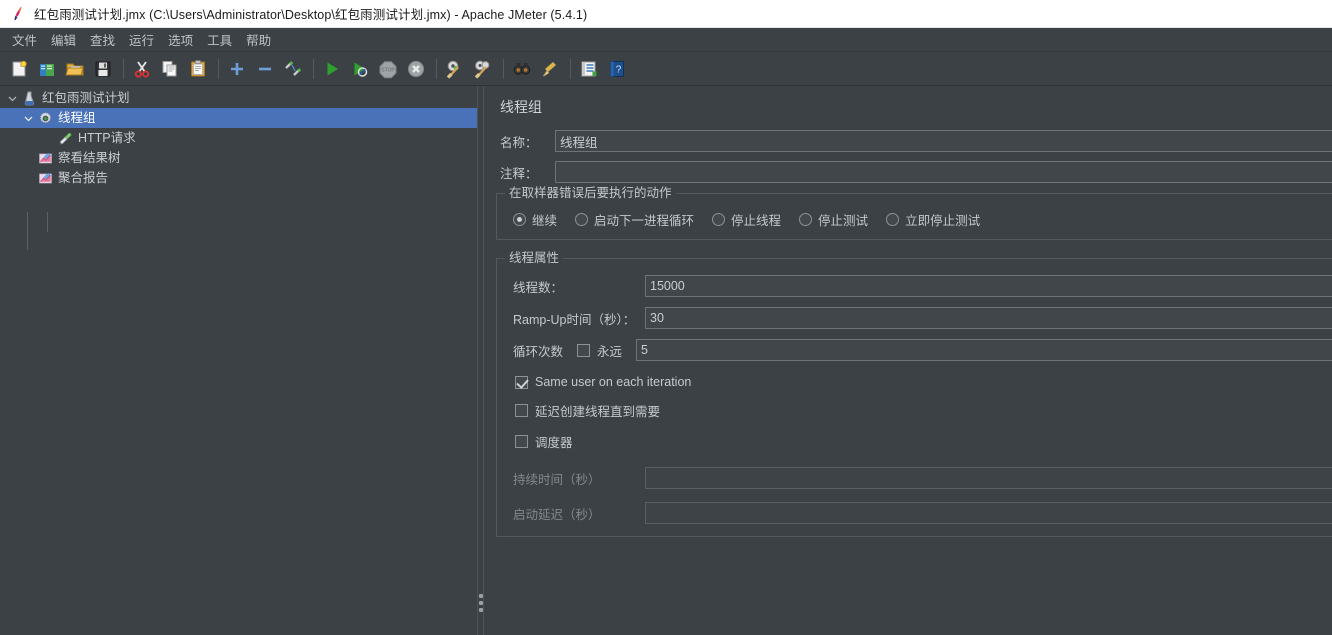  What do you see at coordinates (107, 138) in the screenshot?
I see `tree-node-label: HTTP请求` at bounding box center [107, 138].